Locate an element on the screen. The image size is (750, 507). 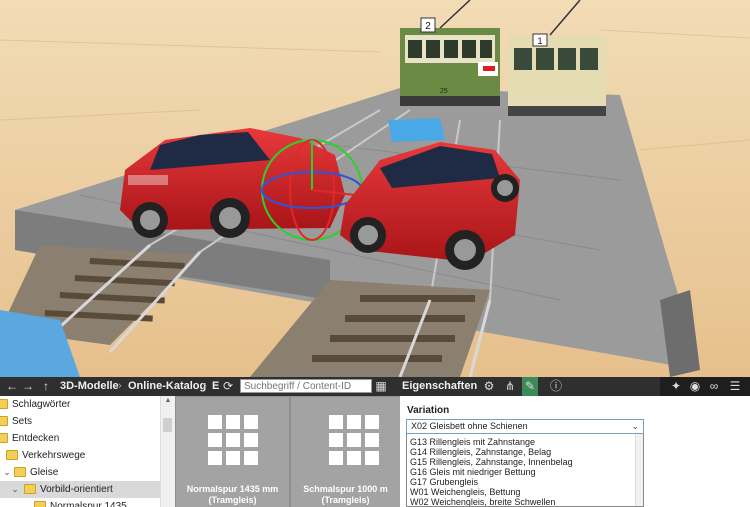
tree-item-discover: Entdecken is located at coordinates (80, 438).